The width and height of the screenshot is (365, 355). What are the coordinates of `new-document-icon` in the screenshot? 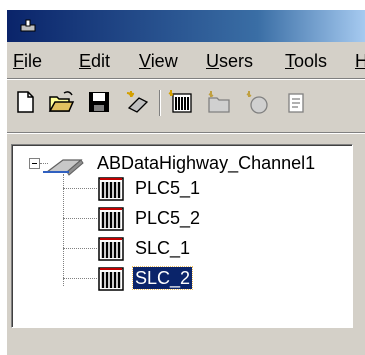 It's located at (25, 102).